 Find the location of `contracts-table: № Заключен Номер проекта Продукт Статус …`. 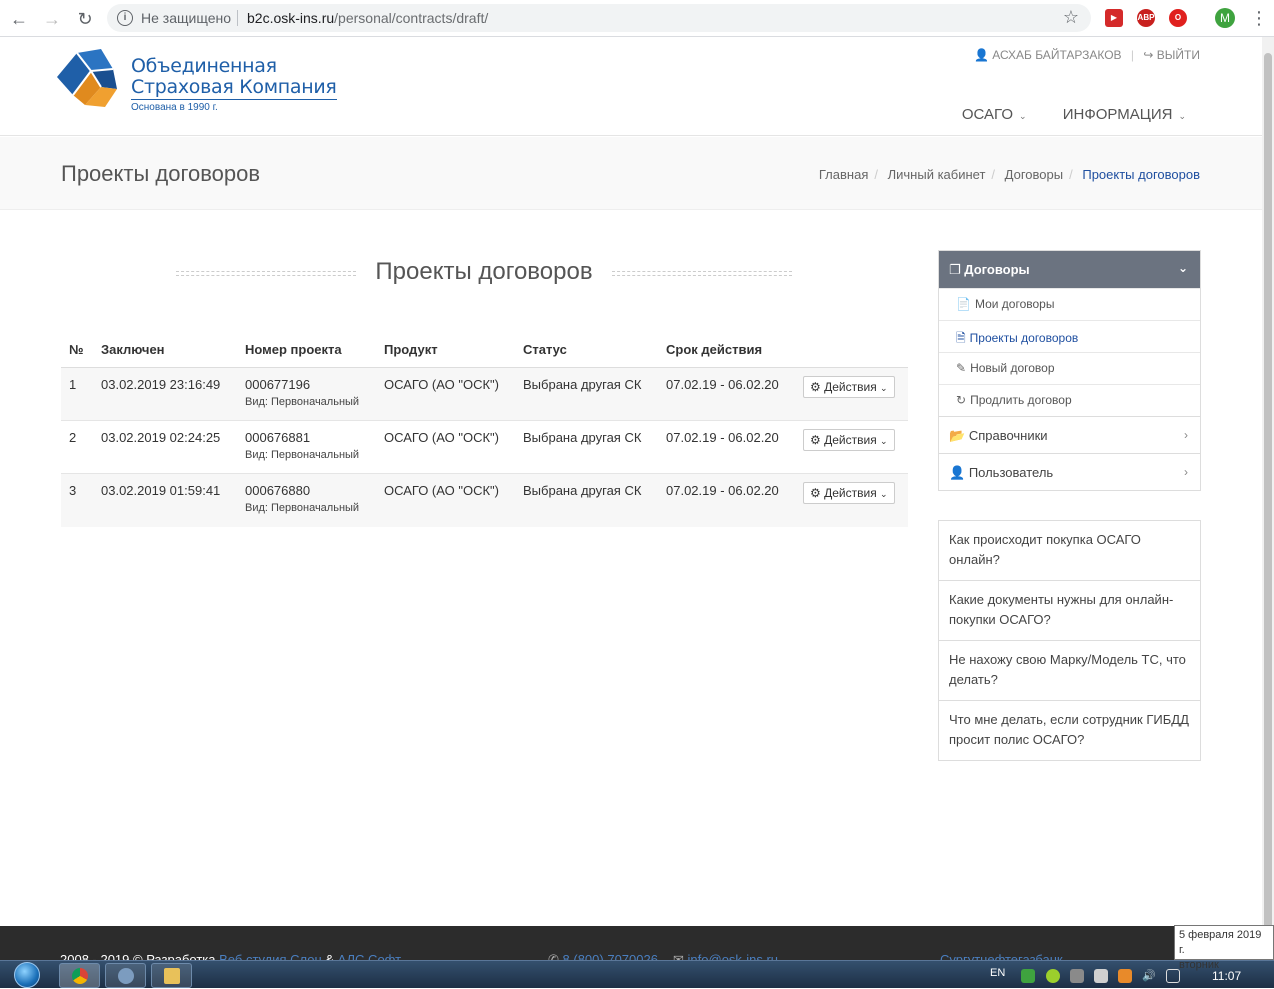

contracts-table: № Заключен Номер проекта Продукт Статус … is located at coordinates (484, 430).